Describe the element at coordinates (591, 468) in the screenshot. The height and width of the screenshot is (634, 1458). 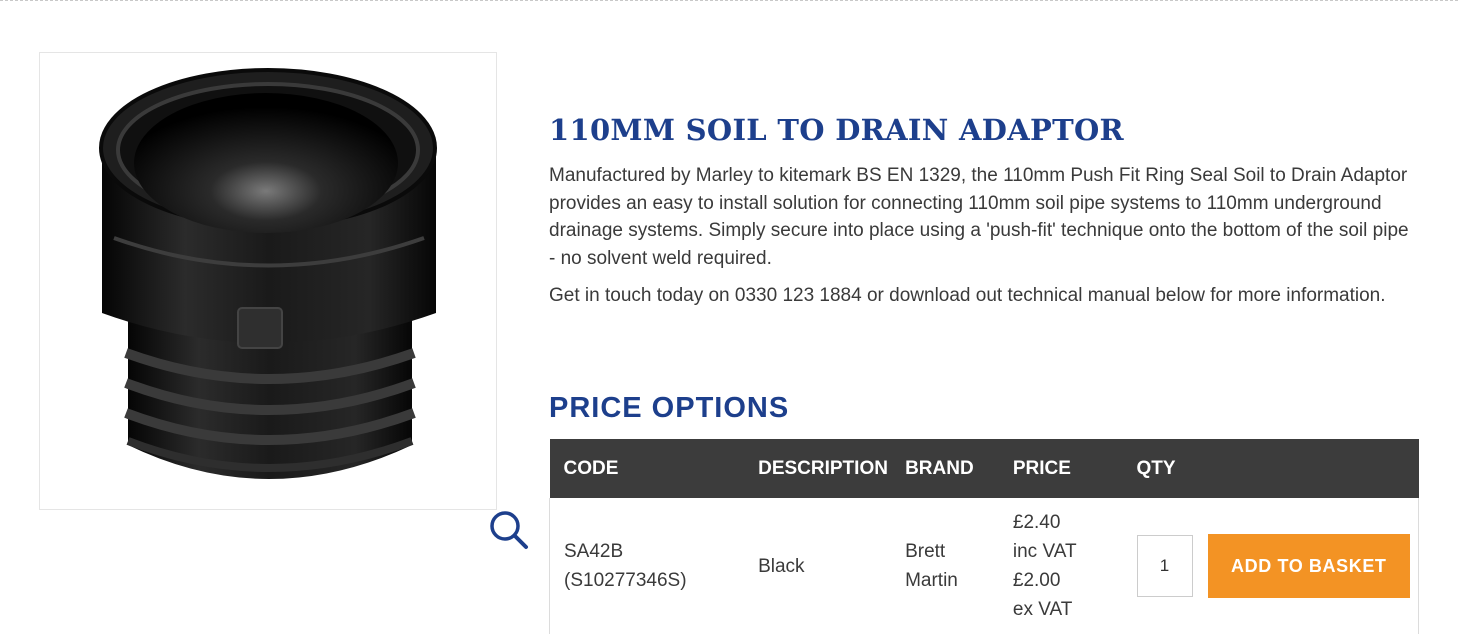
I see `column-header-code: CODE` at that location.